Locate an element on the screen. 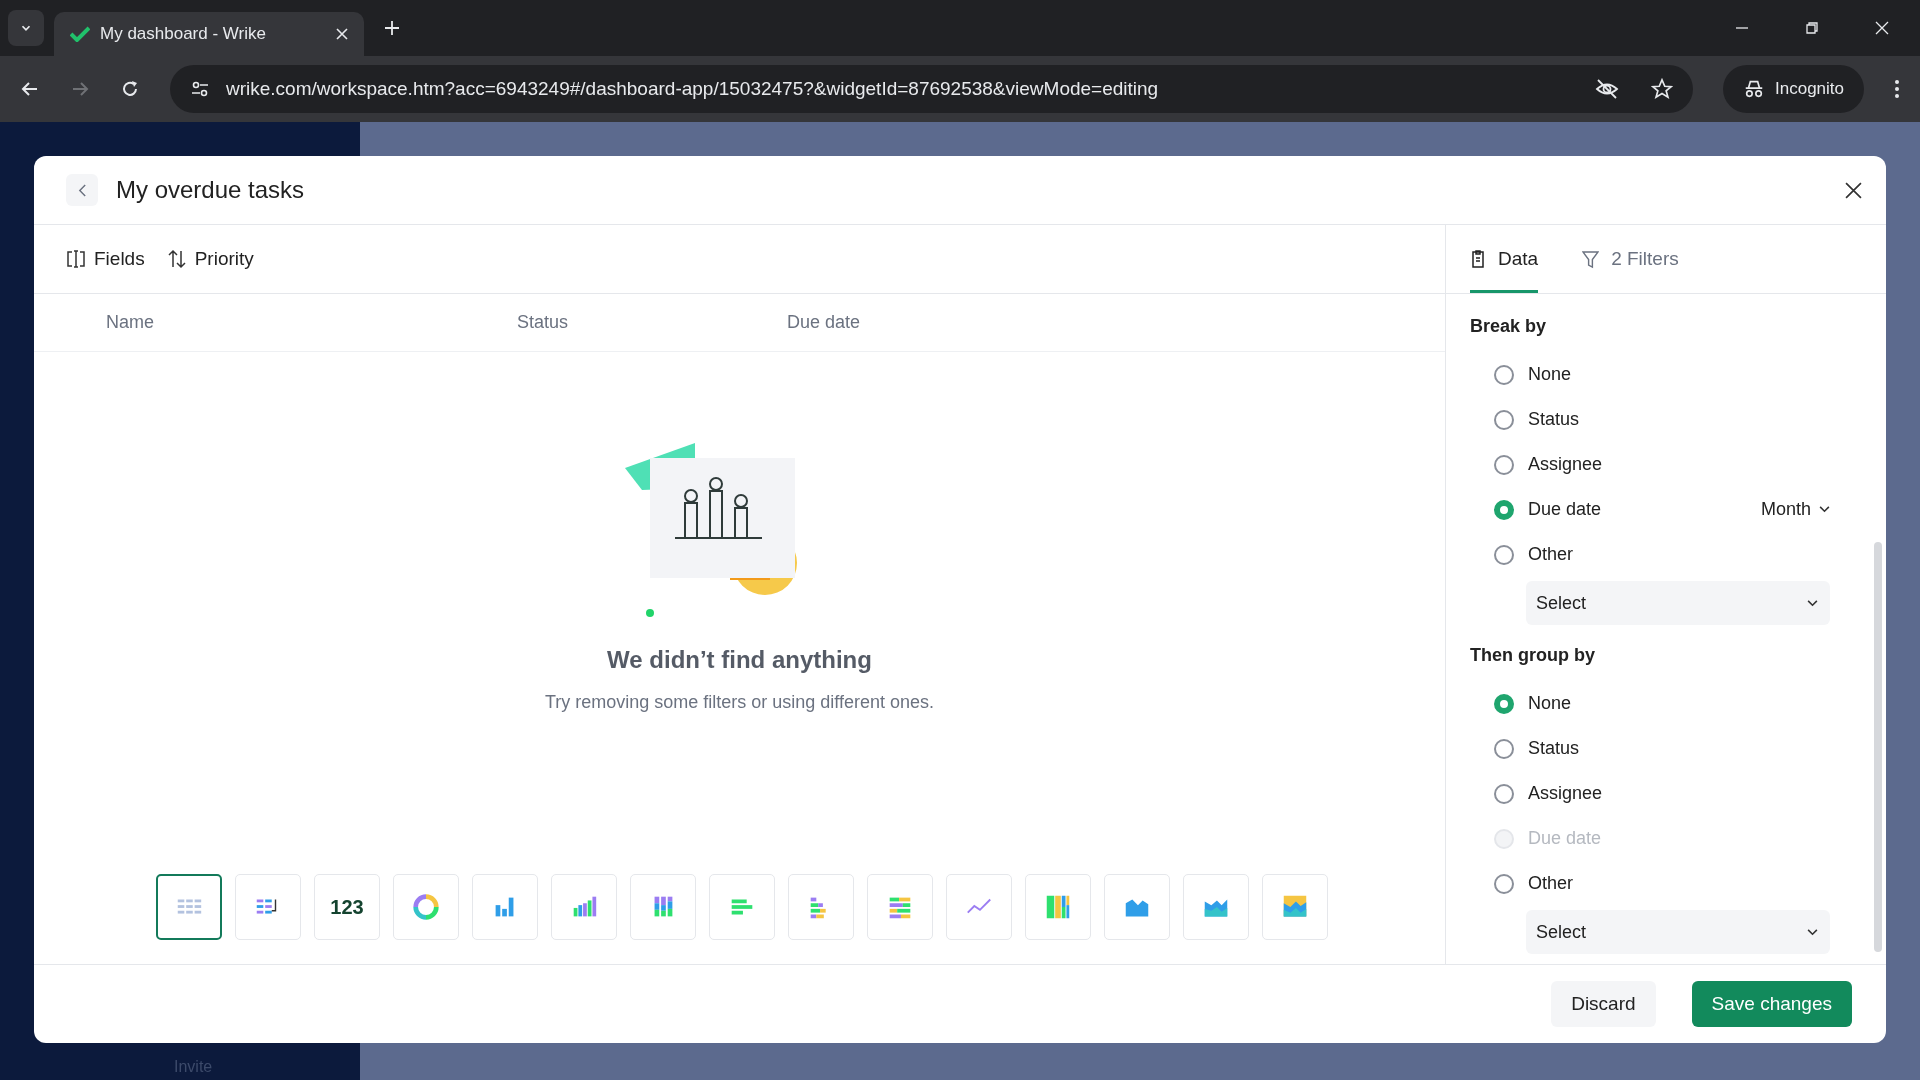 The height and width of the screenshot is (1080, 1920). url-text: wrike.com/workspace.htm?acc=6943249#/dashboard-app/15032475?&widgetId=87692538&viewMode=editing is located at coordinates (692, 89).